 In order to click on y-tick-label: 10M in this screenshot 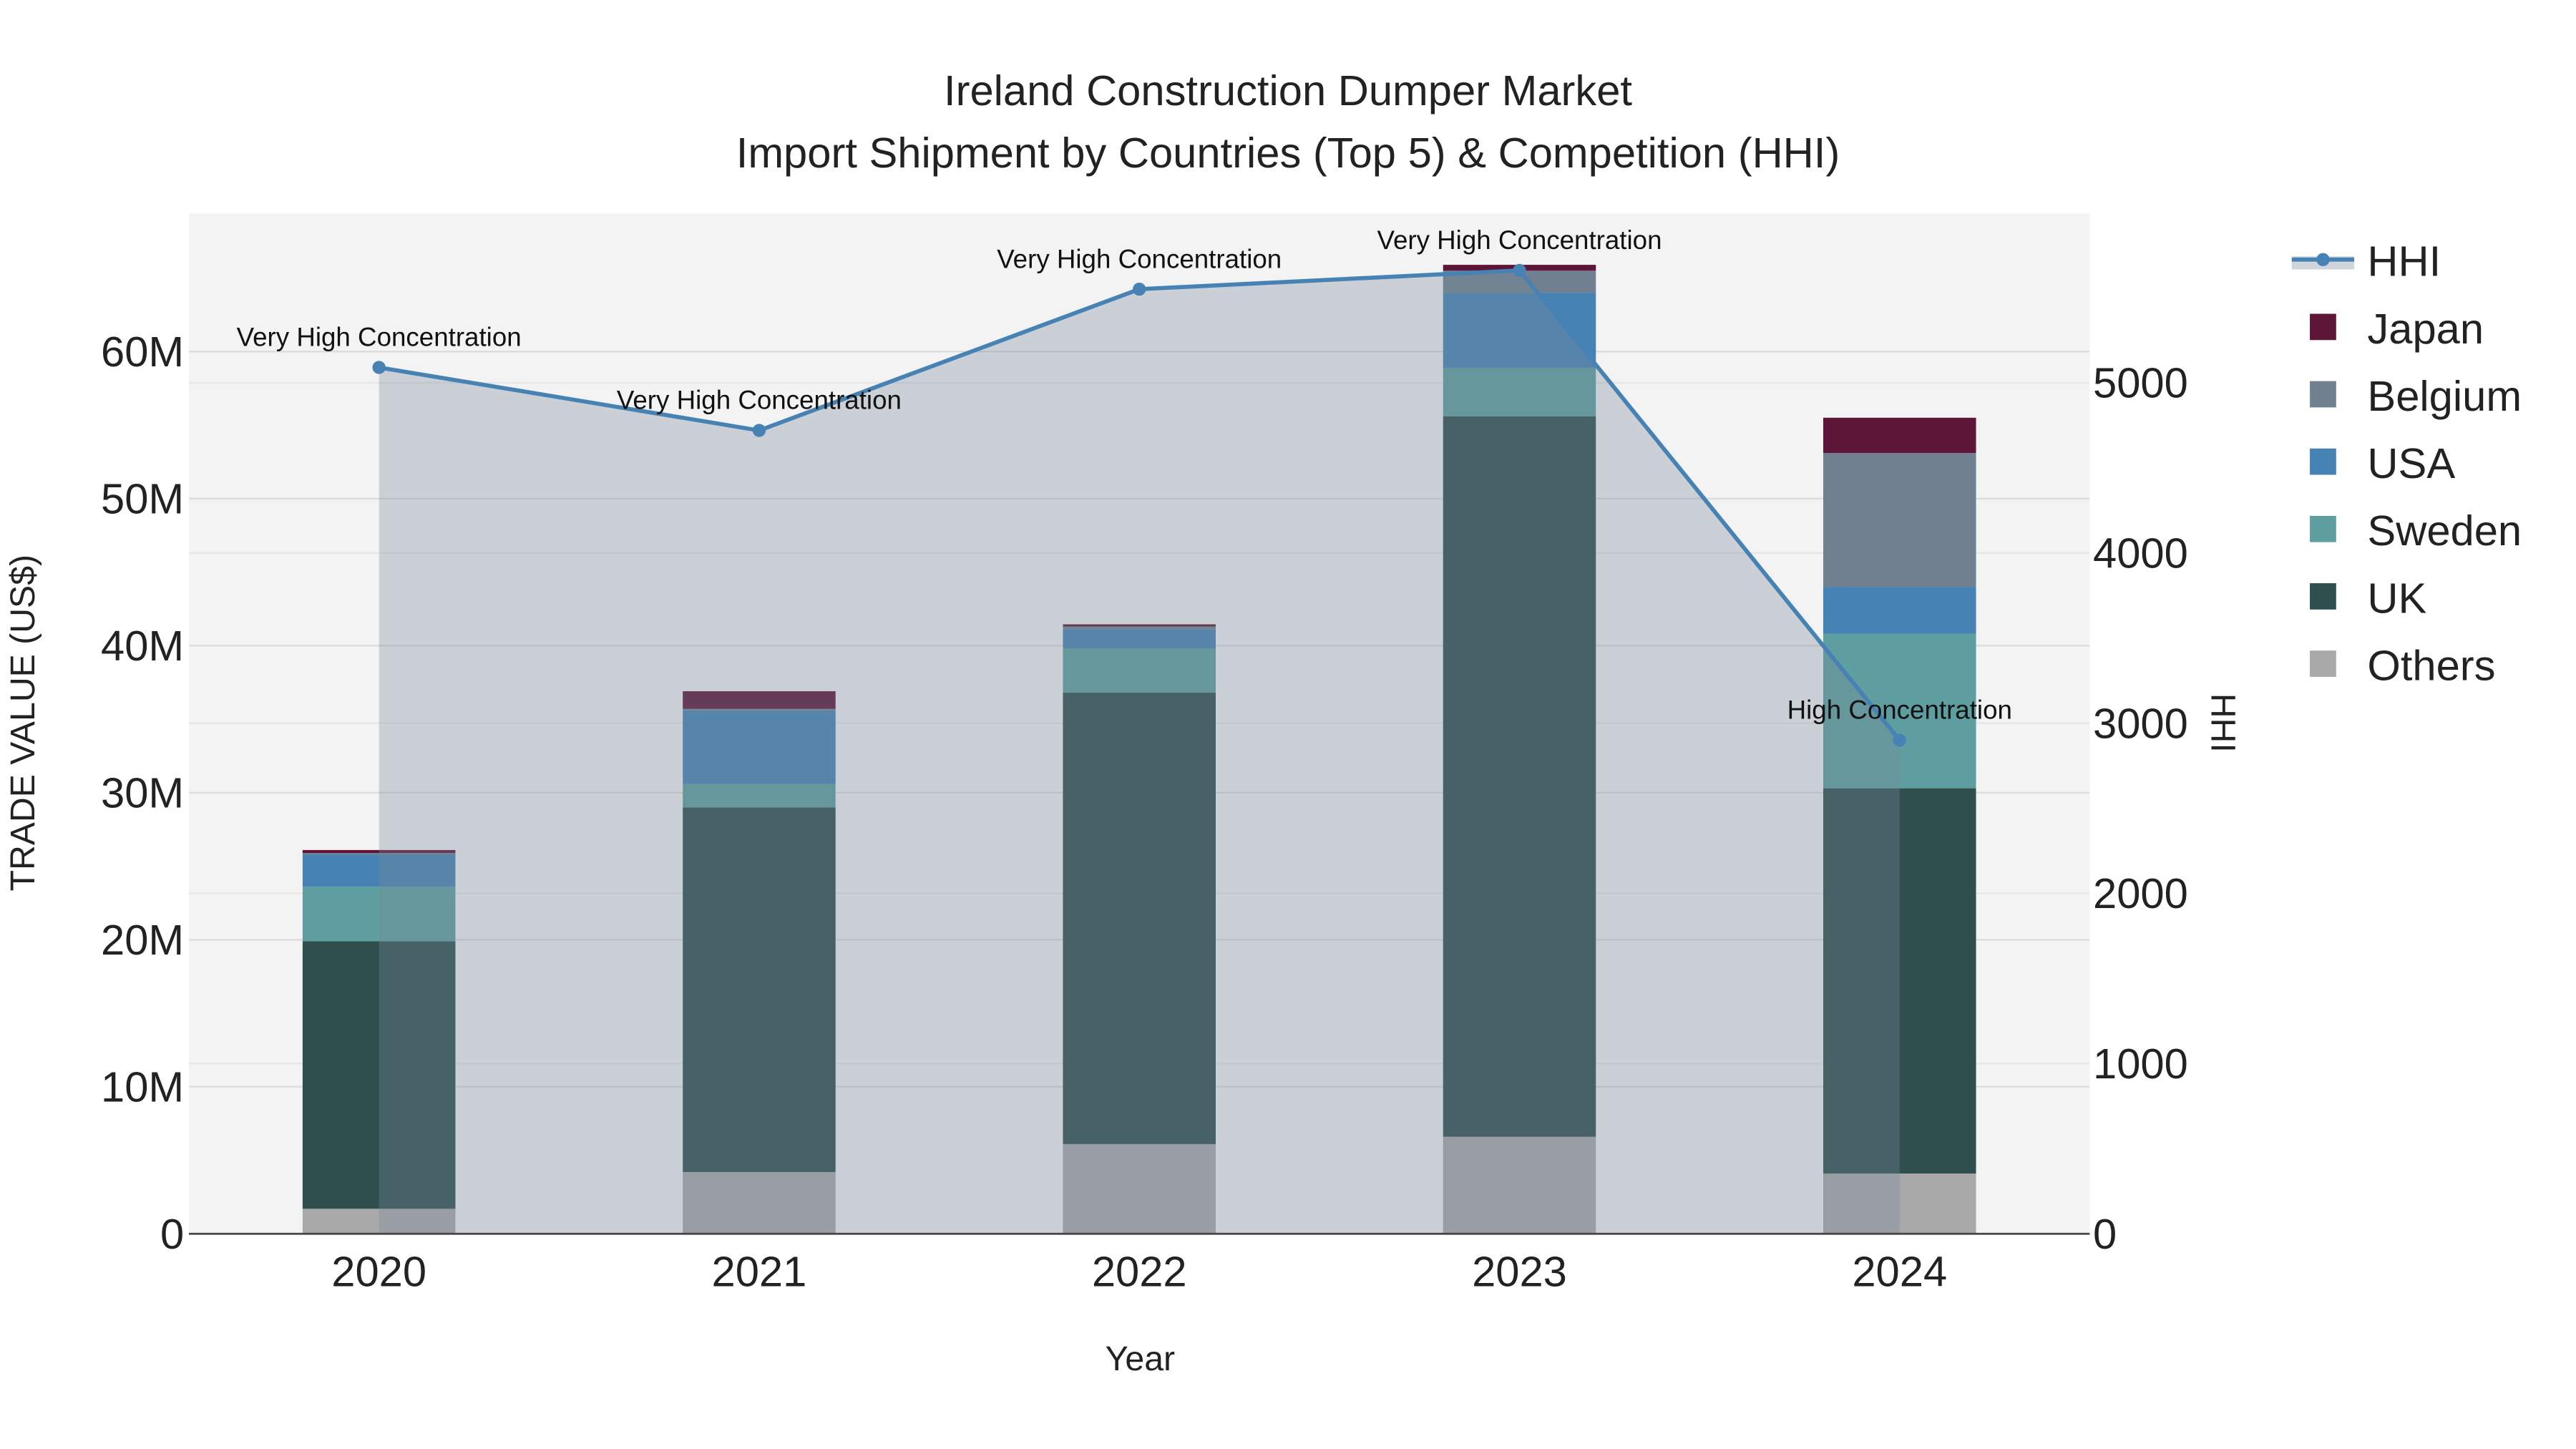, I will do `click(142, 1087)`.